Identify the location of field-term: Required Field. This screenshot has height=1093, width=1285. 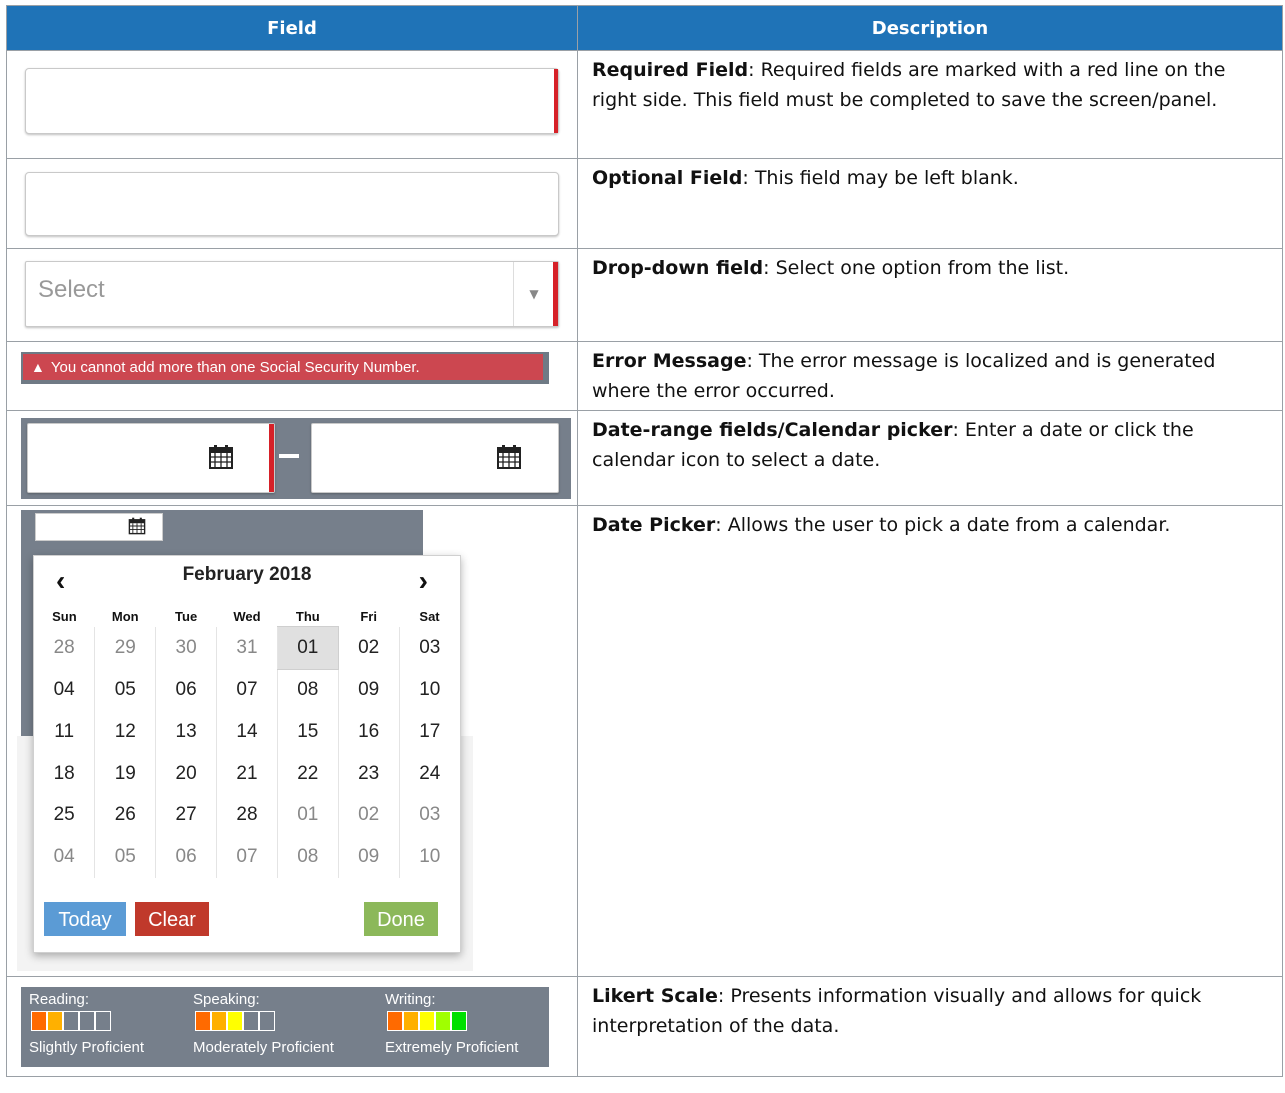
(670, 70).